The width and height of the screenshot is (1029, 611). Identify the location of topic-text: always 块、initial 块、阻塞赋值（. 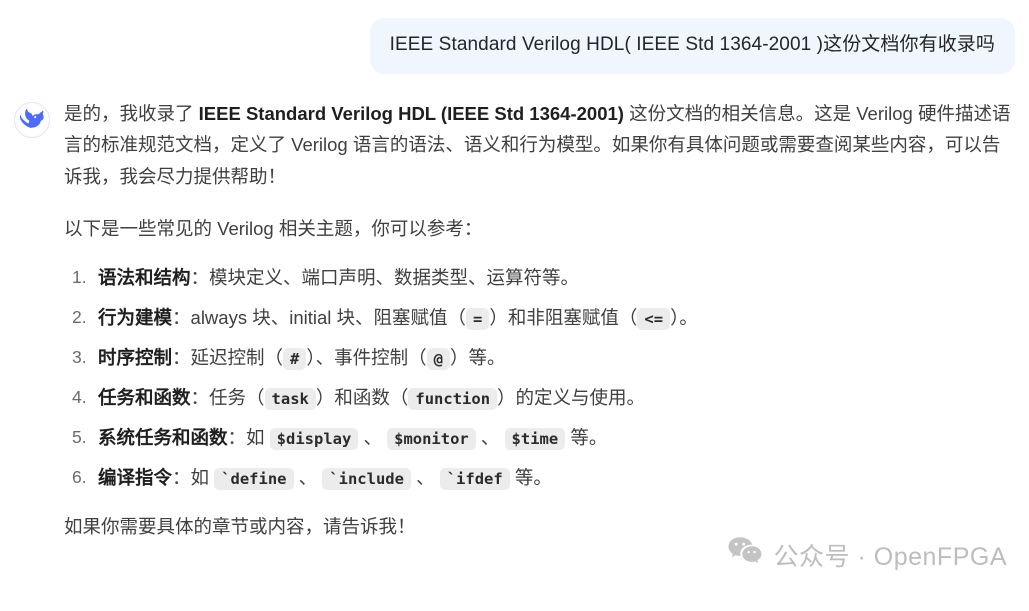
(328, 317).